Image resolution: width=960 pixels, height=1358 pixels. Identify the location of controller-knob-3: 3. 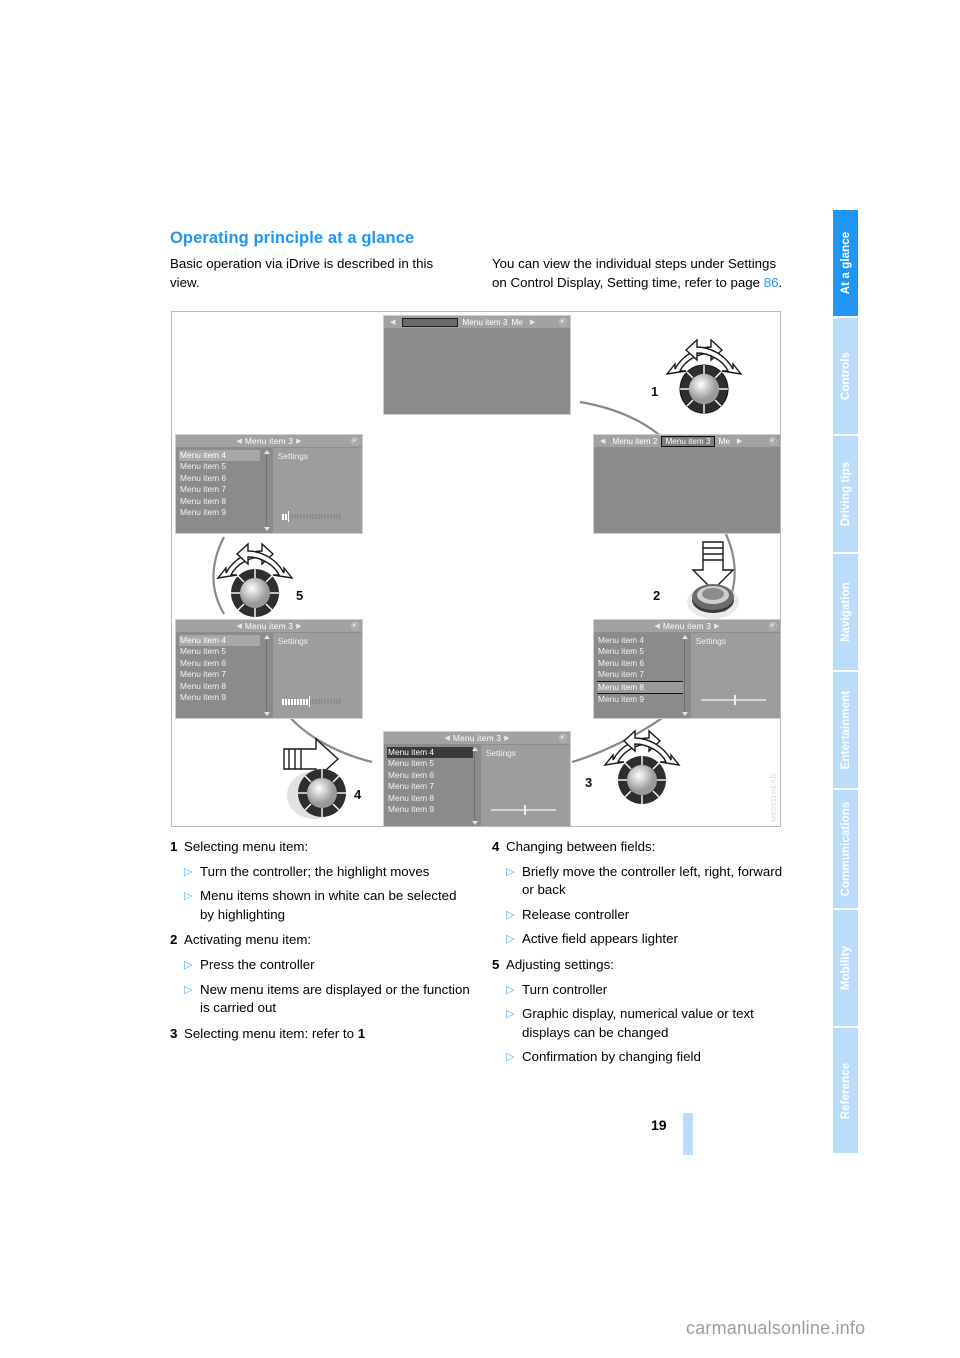
(636, 768).